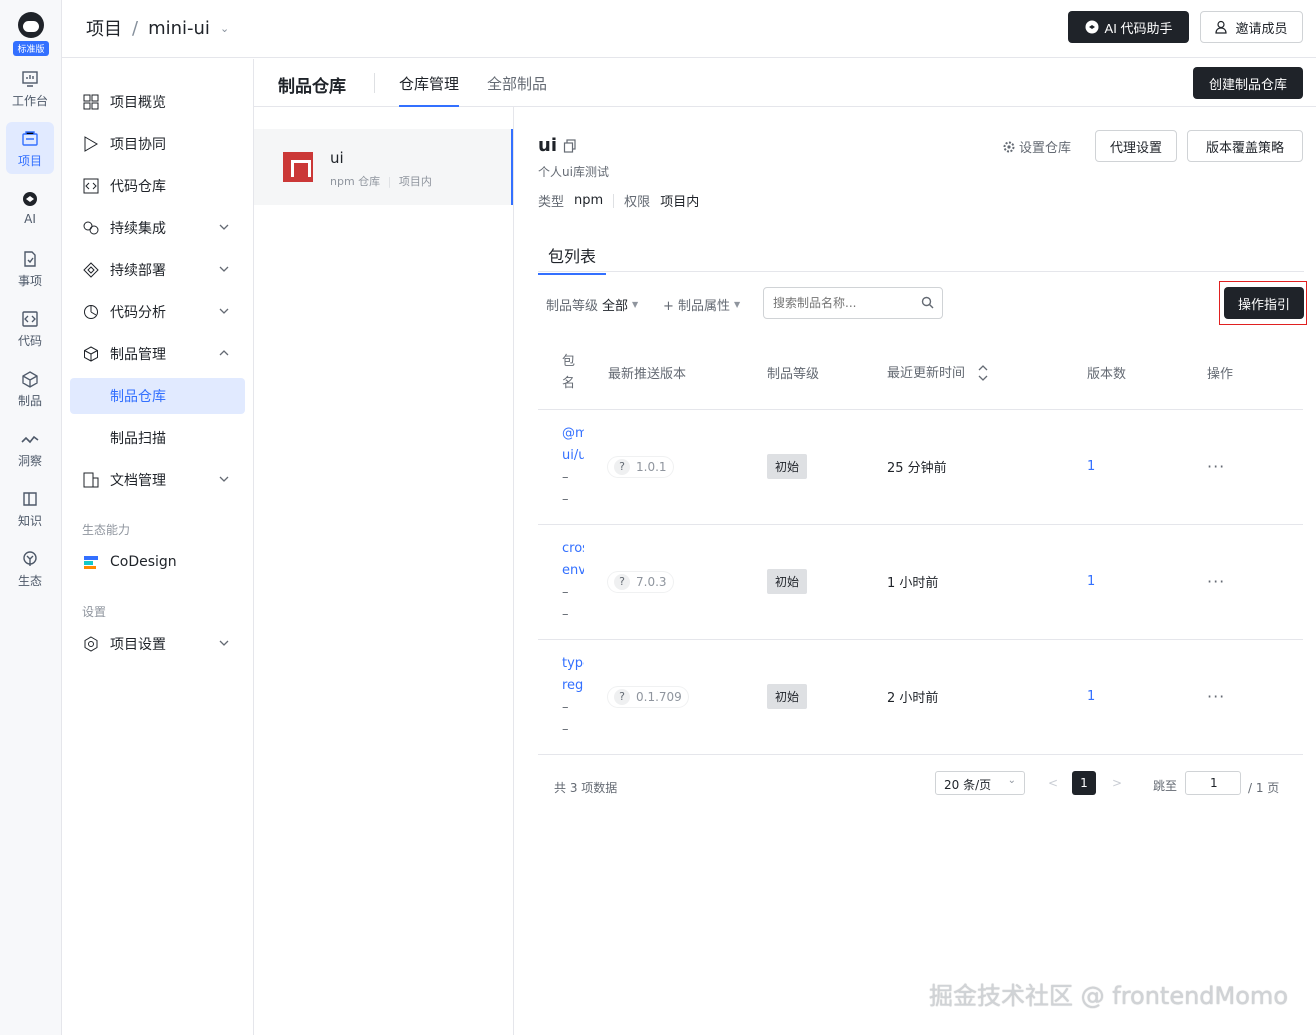 The width and height of the screenshot is (1316, 1035). Describe the element at coordinates (30, 208) in the screenshot. I see `rail-ai: AI` at that location.